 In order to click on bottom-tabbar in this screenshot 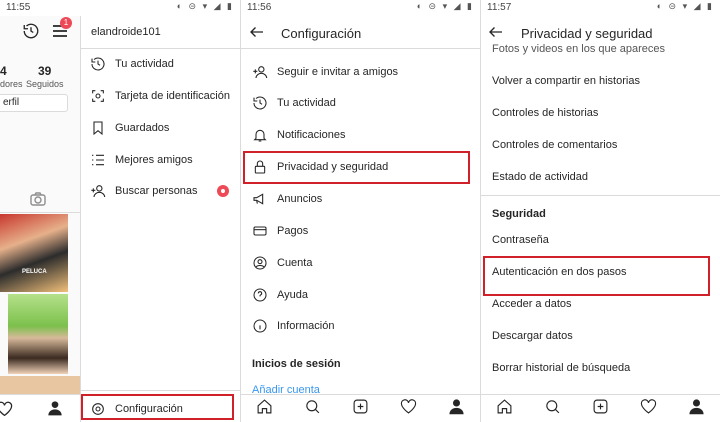, I will do `click(360, 408)`.